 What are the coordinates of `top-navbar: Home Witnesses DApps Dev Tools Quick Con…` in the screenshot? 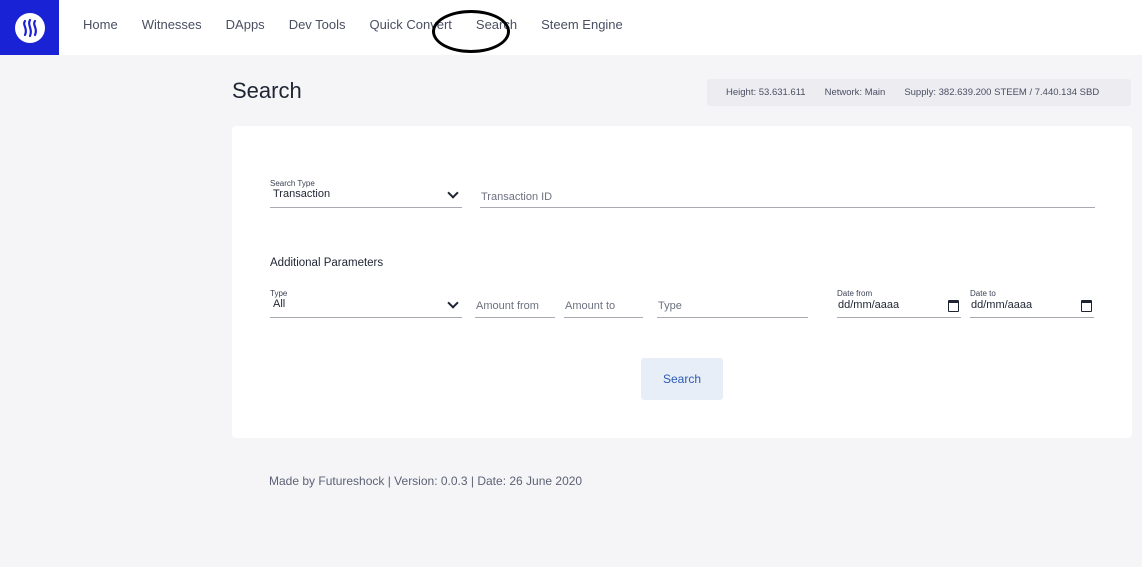 It's located at (571, 27).